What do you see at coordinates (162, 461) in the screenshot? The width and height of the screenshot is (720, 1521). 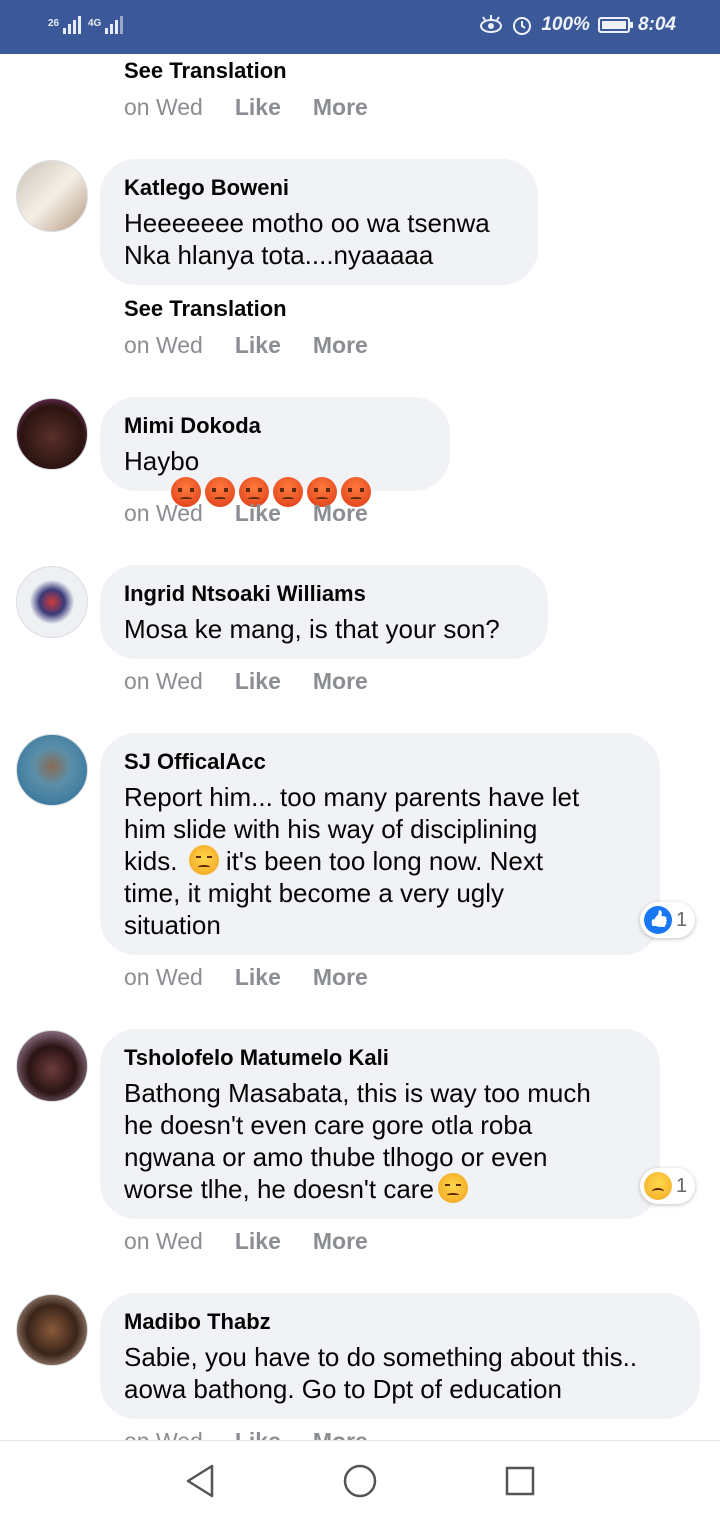 I see `comment-text: Haybo` at bounding box center [162, 461].